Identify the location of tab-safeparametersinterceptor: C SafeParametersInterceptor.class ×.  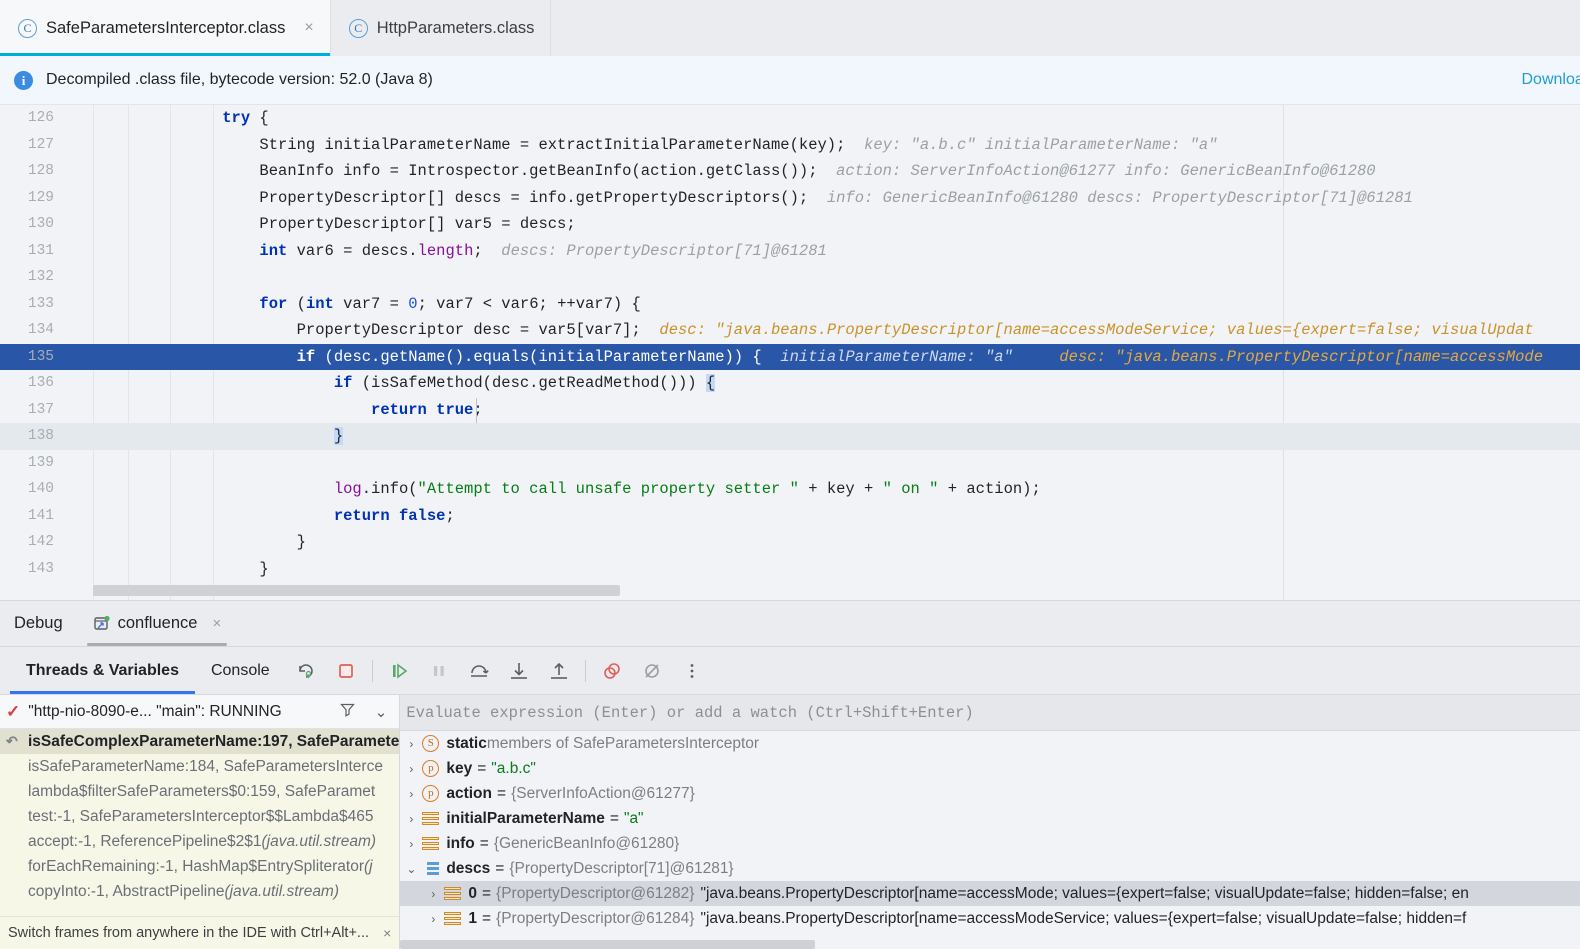
(165, 28).